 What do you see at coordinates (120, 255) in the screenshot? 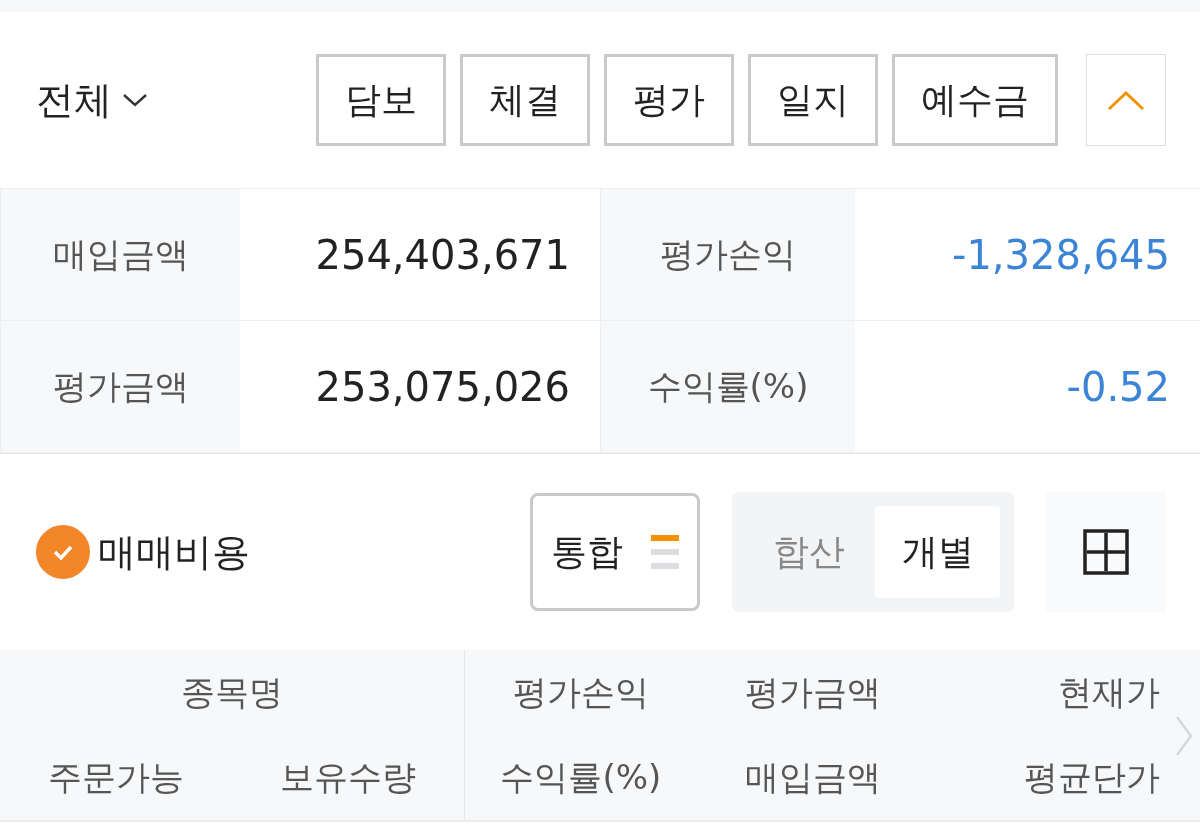
I see `summary-label: 매입금액` at bounding box center [120, 255].